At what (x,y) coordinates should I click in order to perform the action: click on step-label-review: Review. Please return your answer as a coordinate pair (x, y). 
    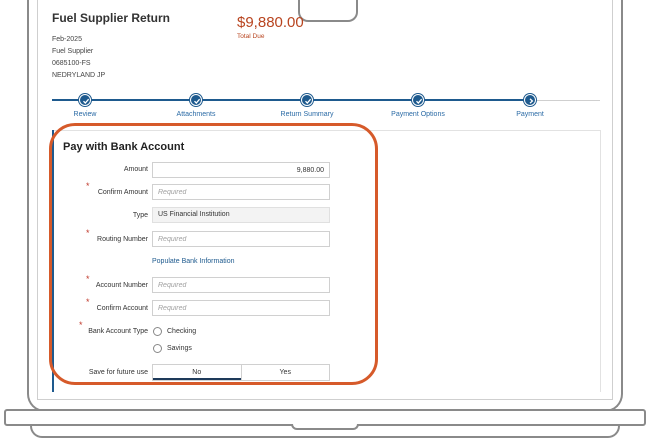
    Looking at the image, I should click on (85, 114).